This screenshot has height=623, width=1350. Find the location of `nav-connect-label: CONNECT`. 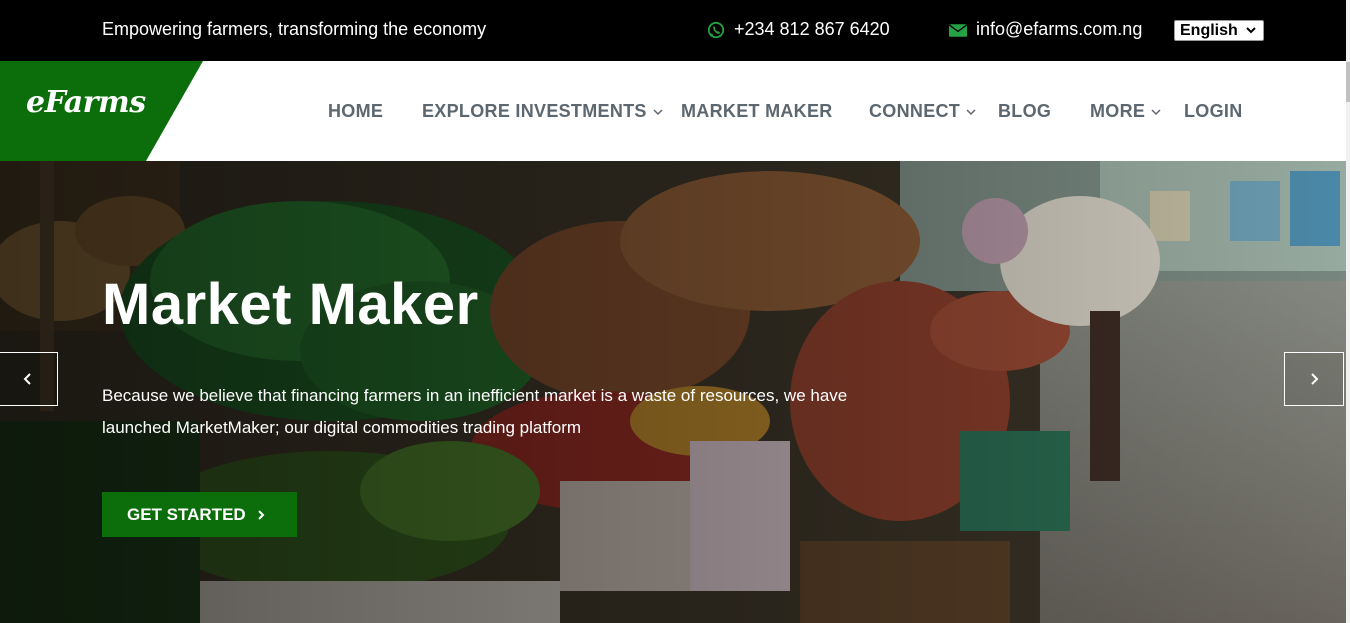

nav-connect-label: CONNECT is located at coordinates (915, 111).